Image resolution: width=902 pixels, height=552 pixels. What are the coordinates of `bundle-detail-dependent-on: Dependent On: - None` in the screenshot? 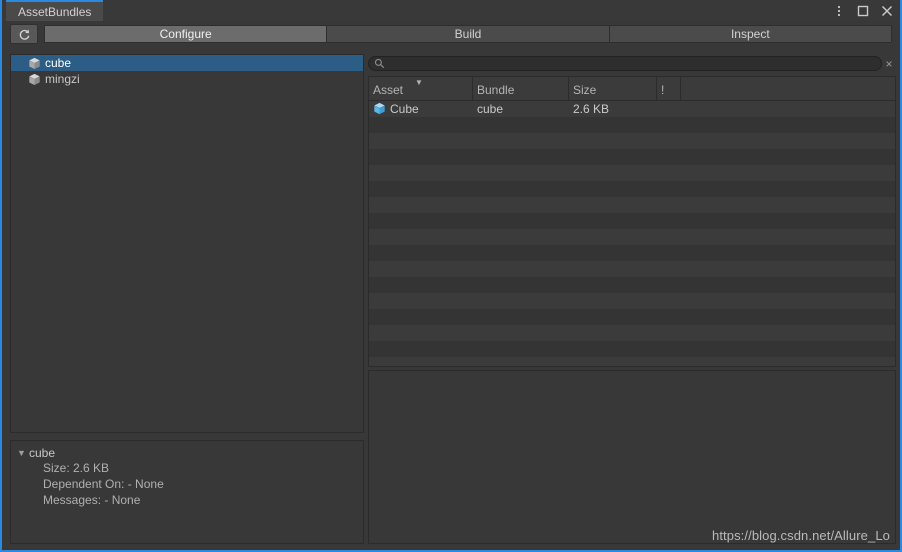 It's located at (103, 484).